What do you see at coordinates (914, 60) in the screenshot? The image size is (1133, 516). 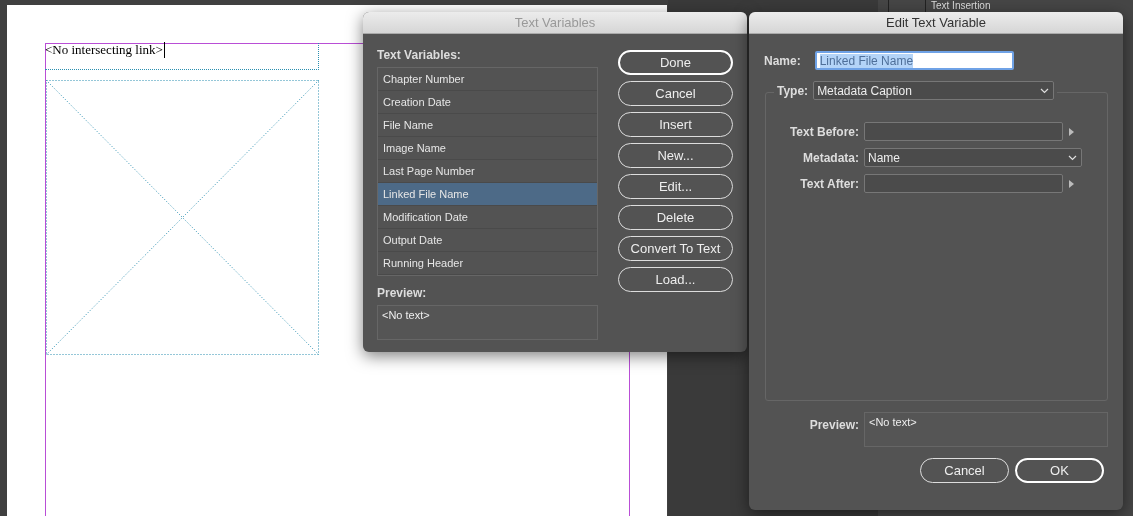 I see `name-field: Linked File Name` at bounding box center [914, 60].